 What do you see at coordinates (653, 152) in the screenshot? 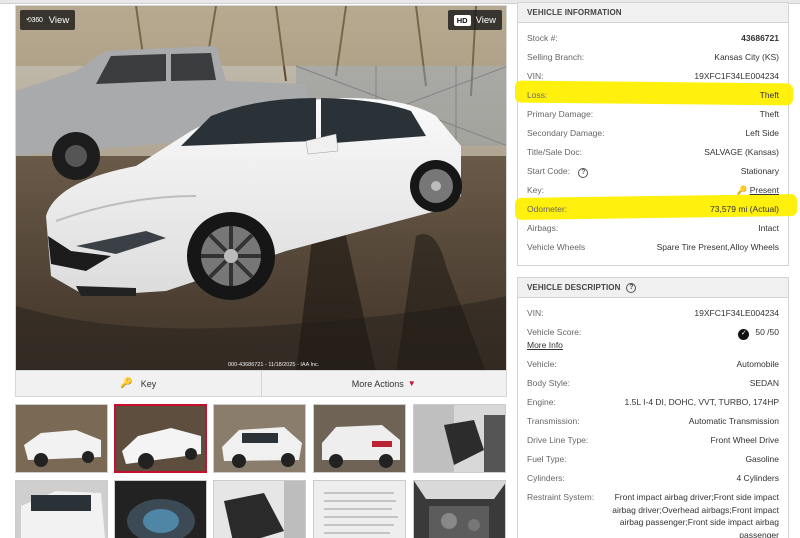
I see `info-row-title: Title/Sale Doc: SALVAGE (Kansas)` at bounding box center [653, 152].